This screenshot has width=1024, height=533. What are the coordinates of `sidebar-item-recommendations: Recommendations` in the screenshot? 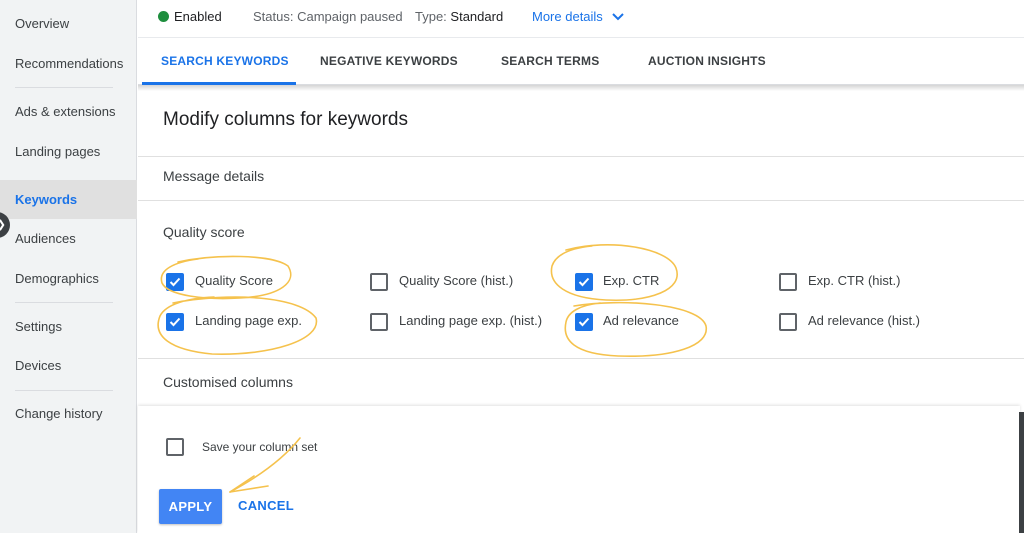 It's located at (69, 63).